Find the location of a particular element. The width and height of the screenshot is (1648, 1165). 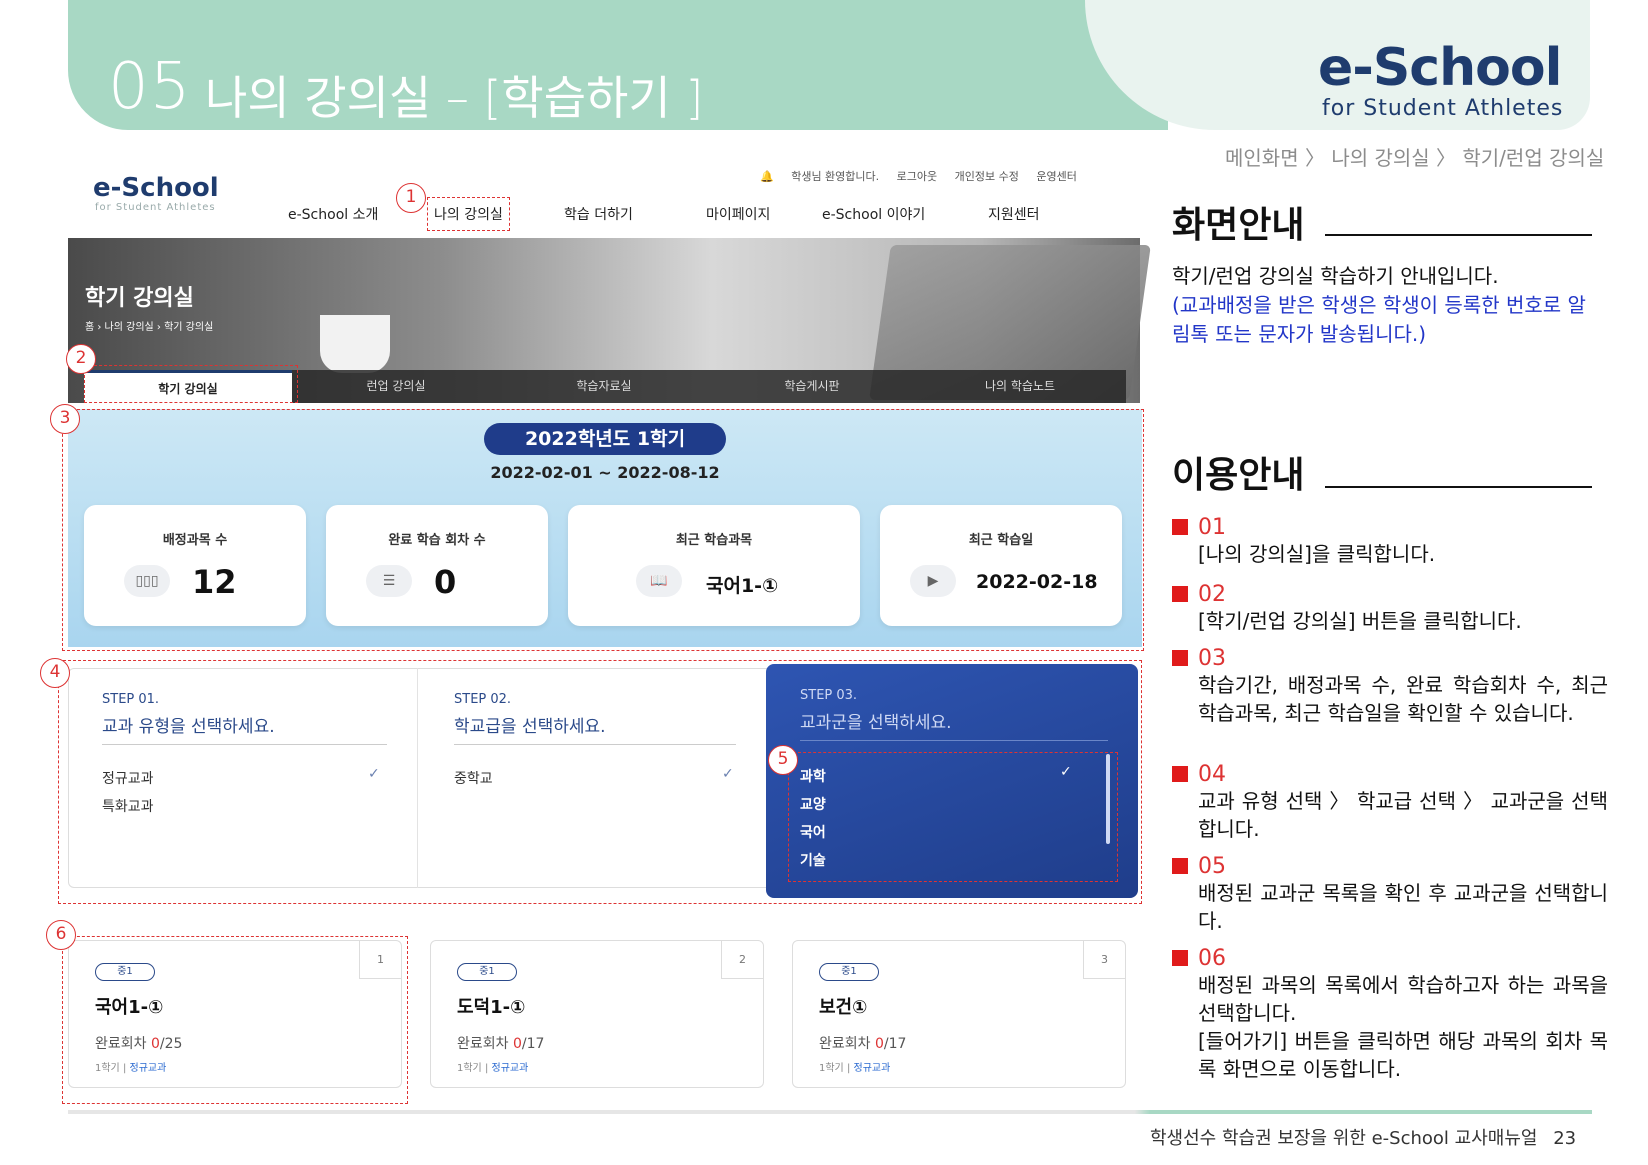

top-links: 🔔 학생님 환영합니다. 로그아웃 개인정보 수정 운영센터 is located at coordinates (925, 176).